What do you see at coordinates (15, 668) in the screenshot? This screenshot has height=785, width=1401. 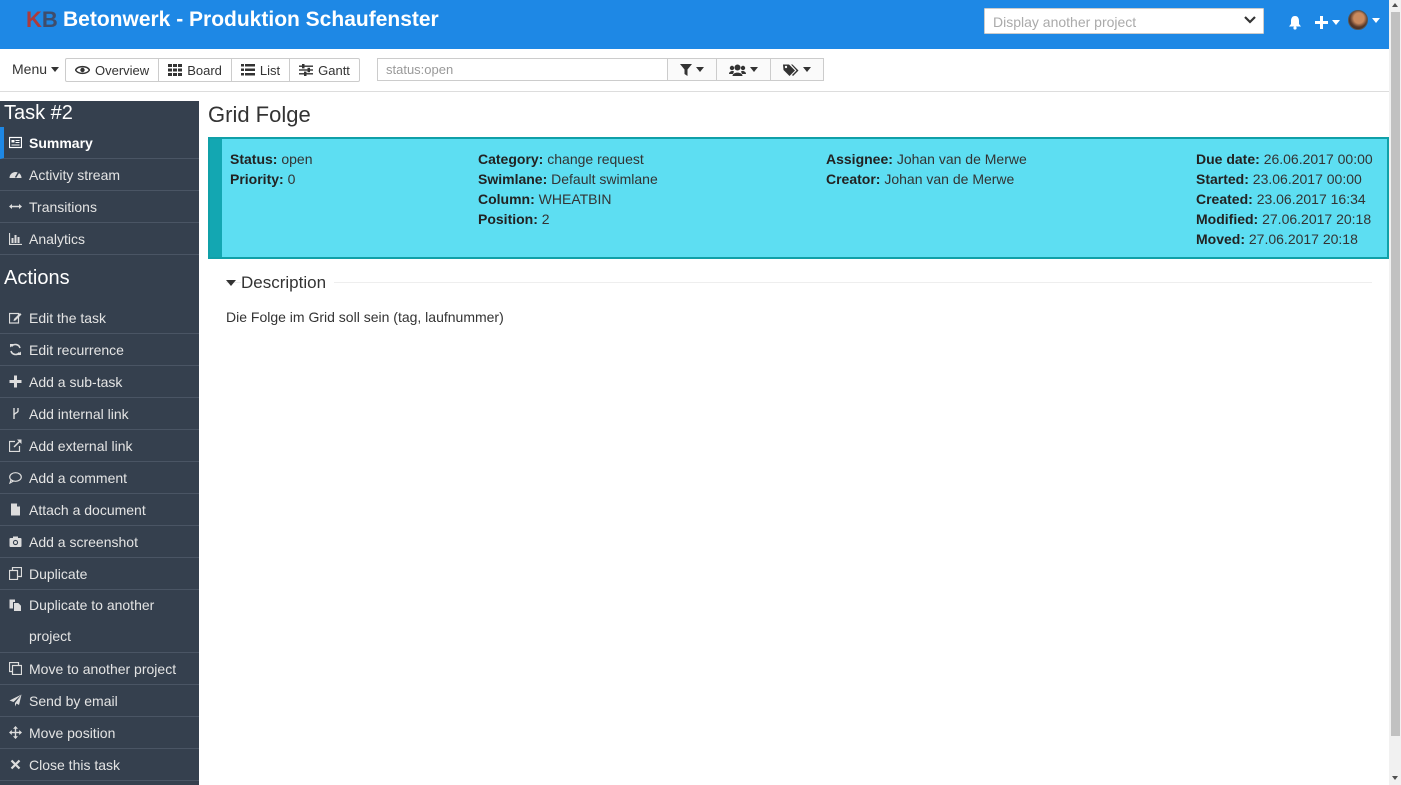 I see `clone-icon` at bounding box center [15, 668].